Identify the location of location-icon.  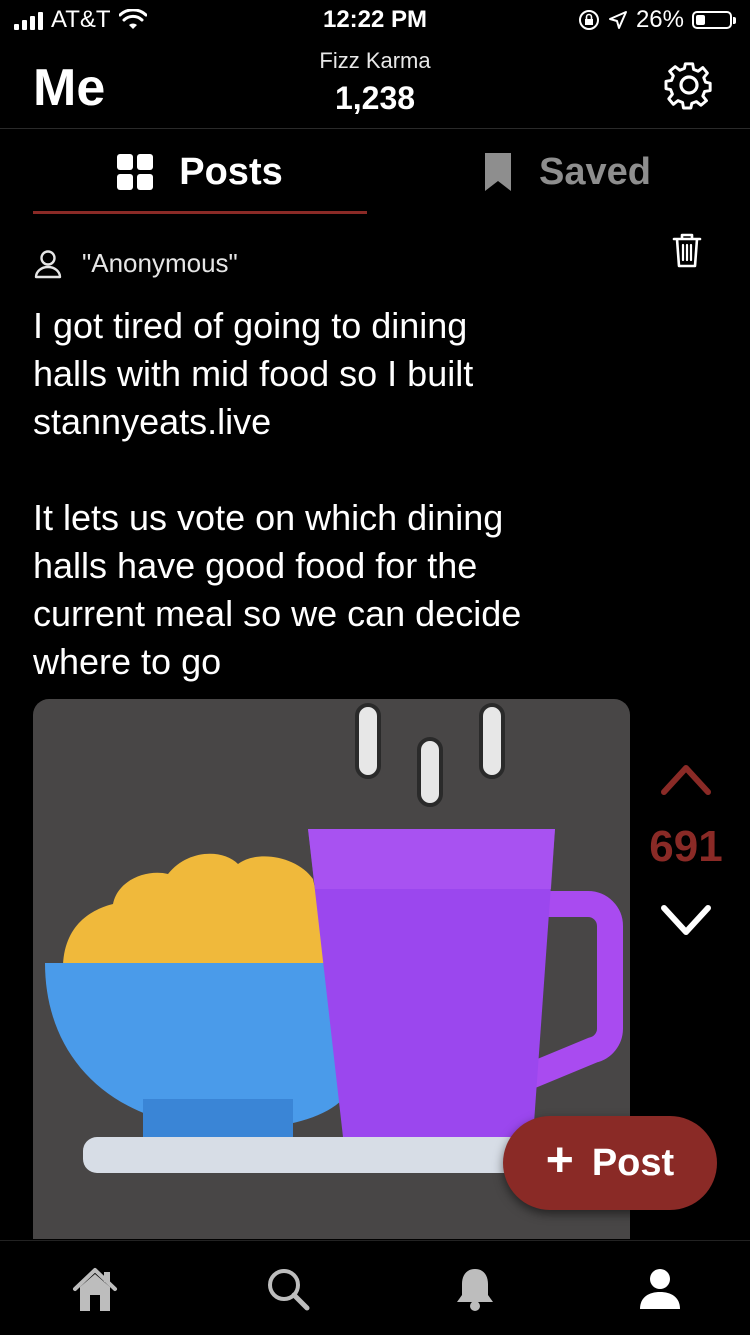
(617, 20).